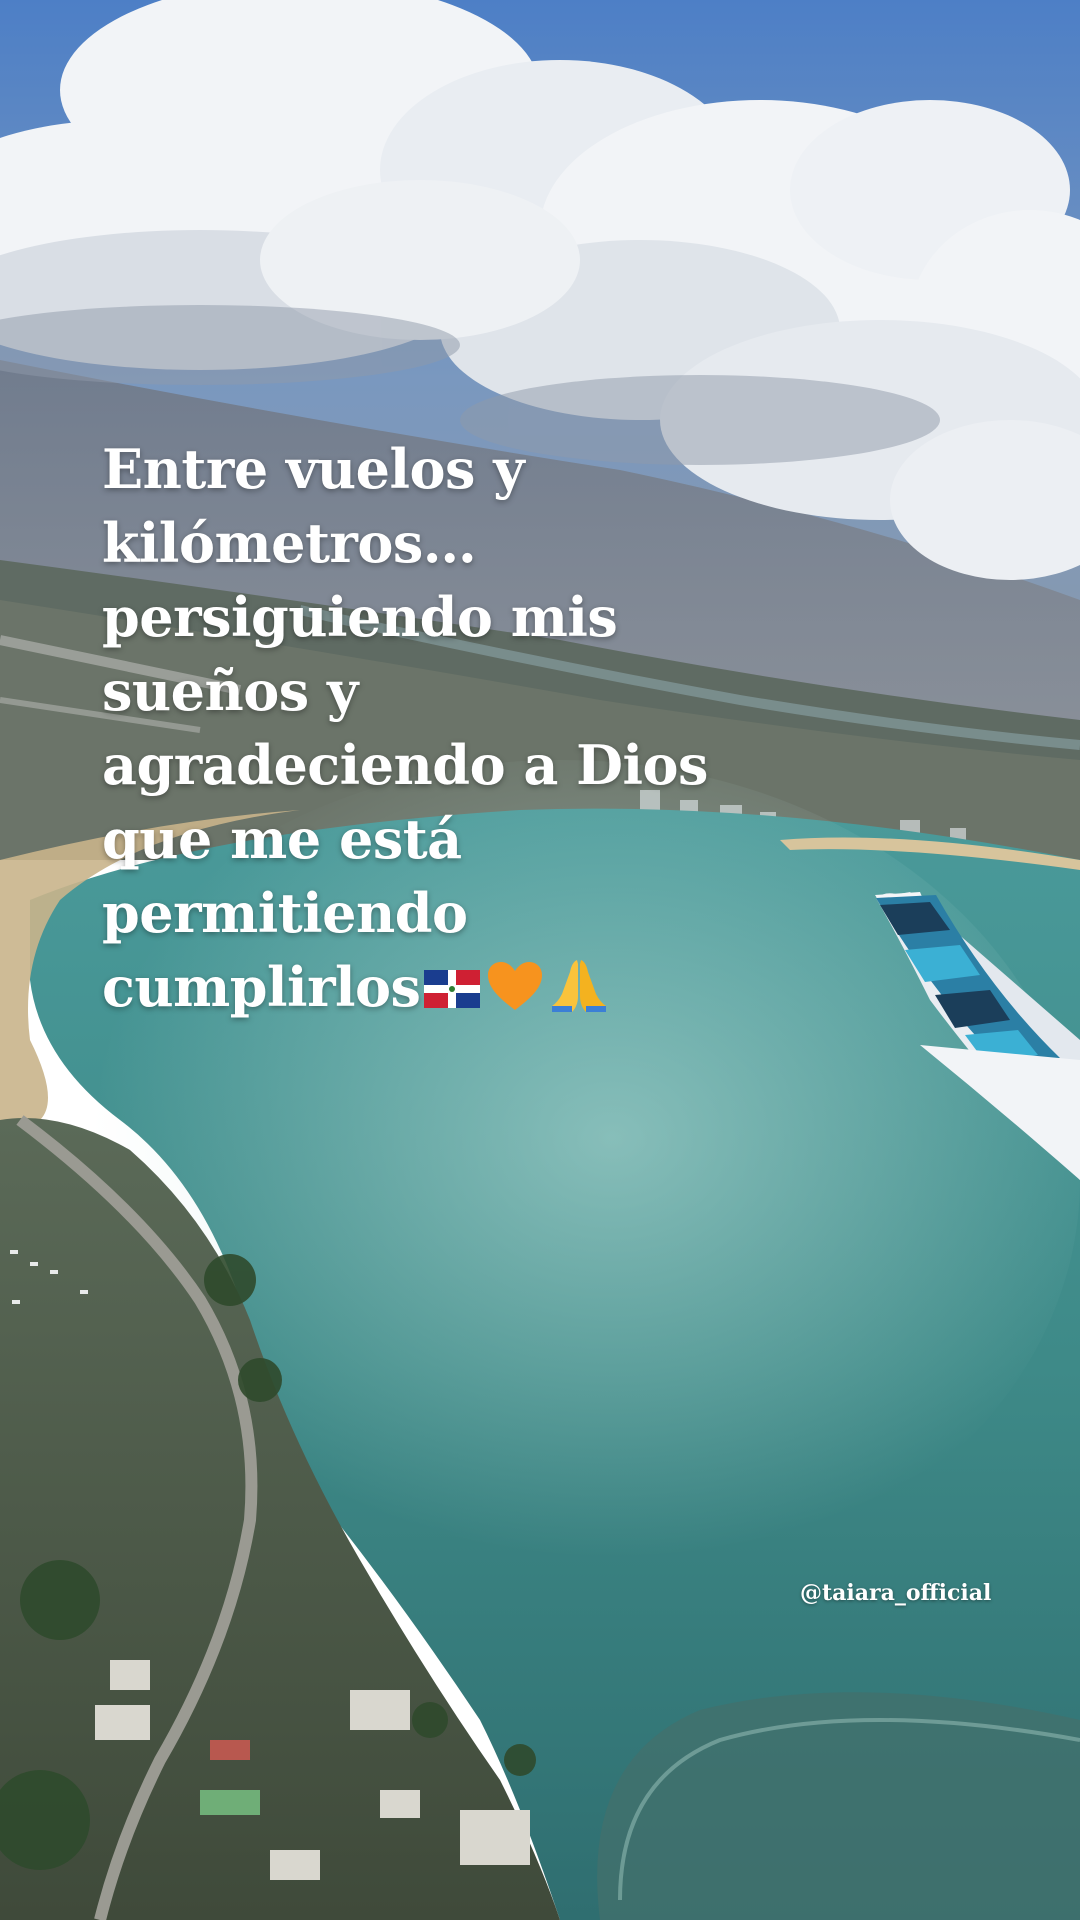  Describe the element at coordinates (896, 1593) in the screenshot. I see `account-handle: @taiara_official` at that location.